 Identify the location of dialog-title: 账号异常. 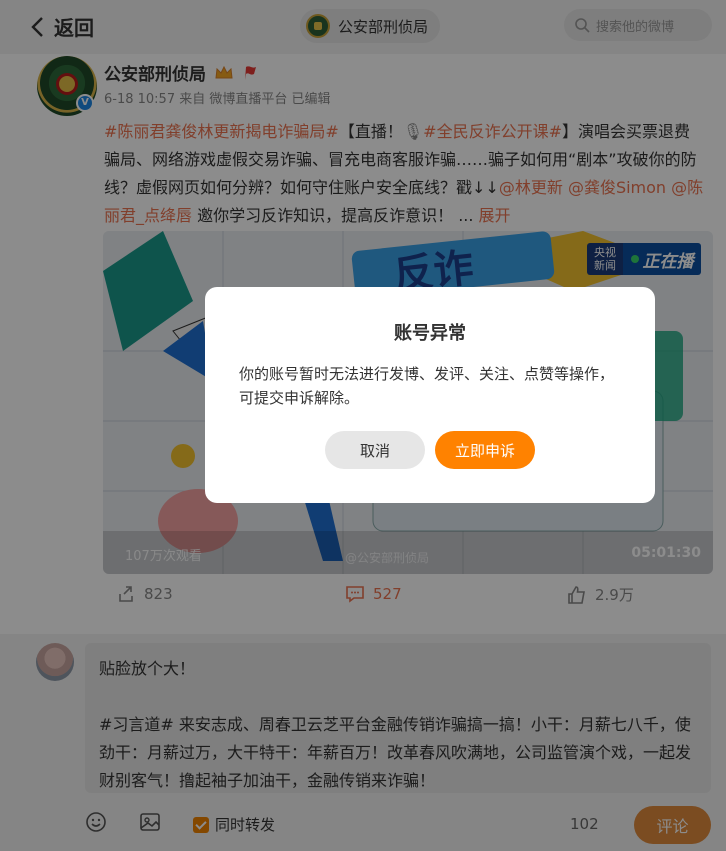
(430, 333).